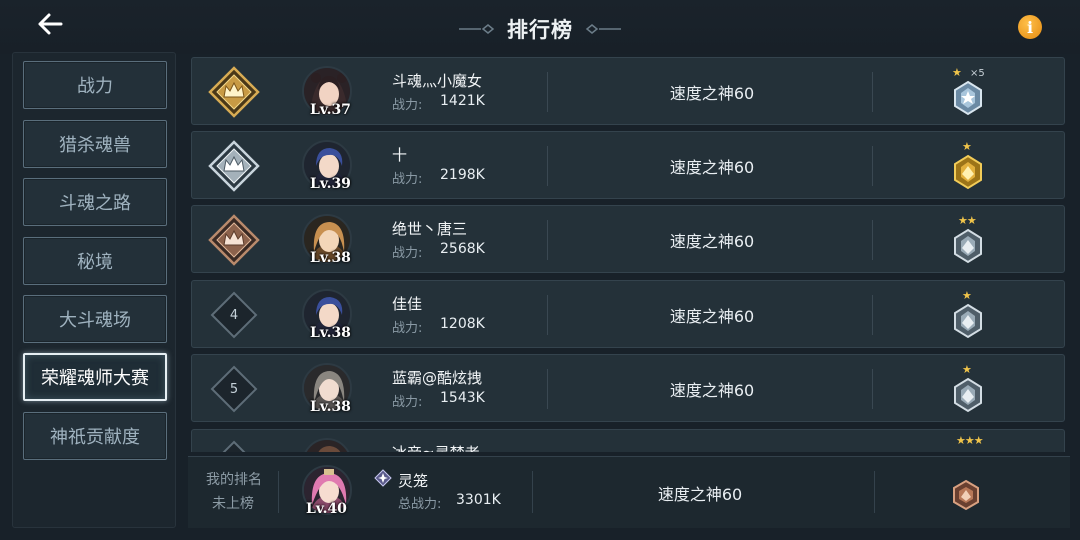 Image resolution: width=1080 pixels, height=540 pixels. What do you see at coordinates (234, 446) in the screenshot?
I see `diamond-rank-icon` at bounding box center [234, 446].